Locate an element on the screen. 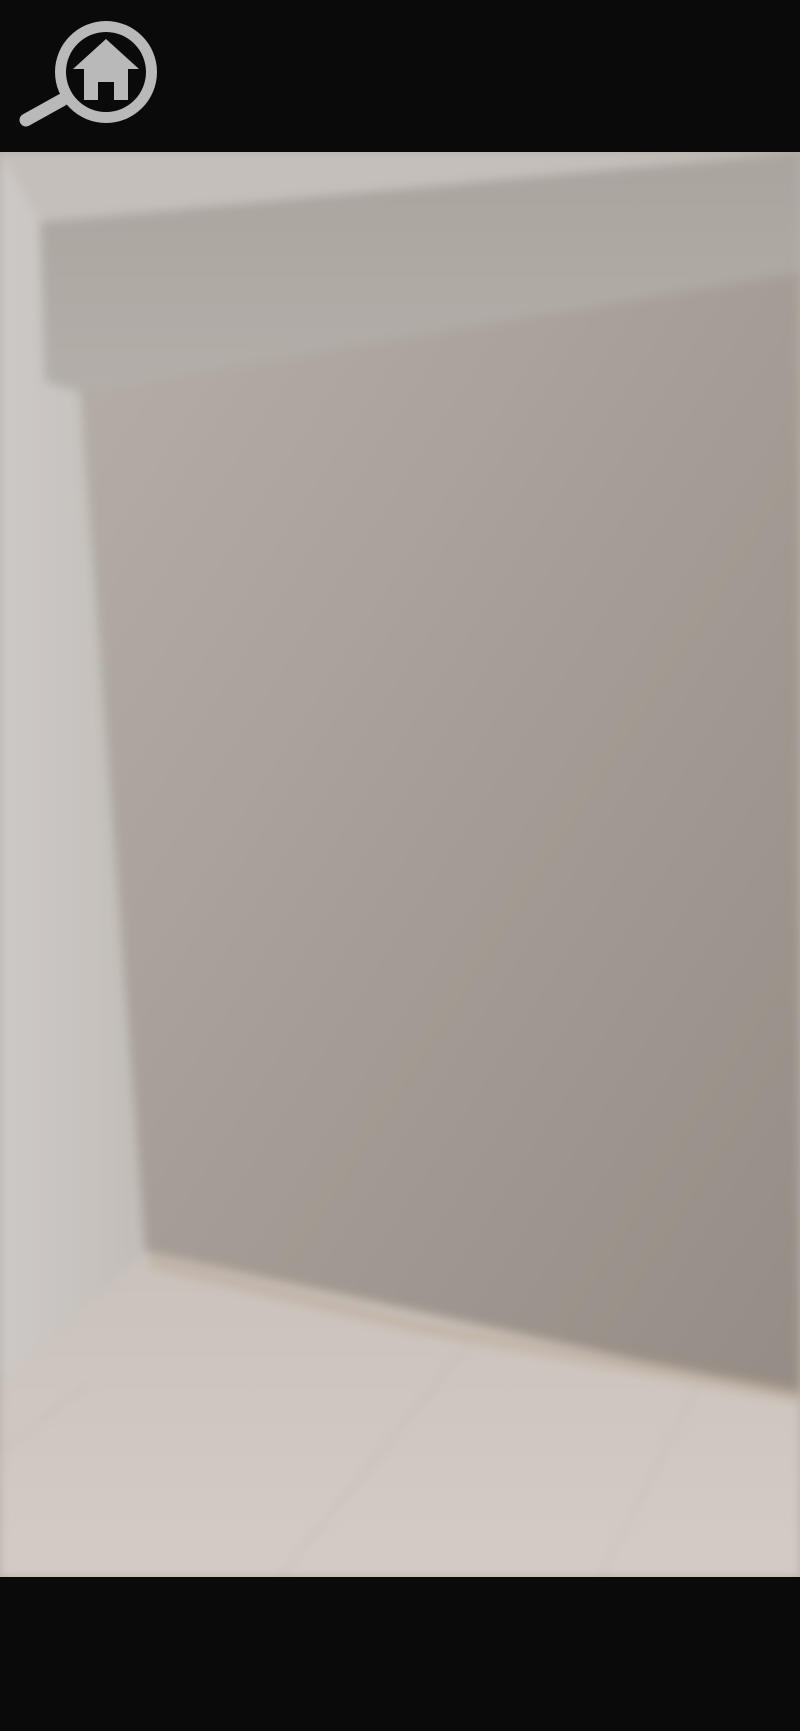 This screenshot has width=800, height=1731. house-magnifier-icon is located at coordinates (88, 74).